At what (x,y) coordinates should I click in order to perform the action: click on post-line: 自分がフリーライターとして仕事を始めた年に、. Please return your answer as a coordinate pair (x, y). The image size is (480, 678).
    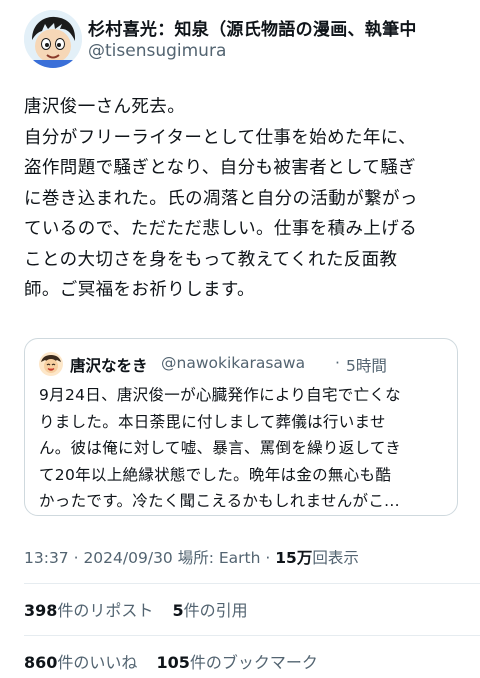
    Looking at the image, I should click on (220, 137).